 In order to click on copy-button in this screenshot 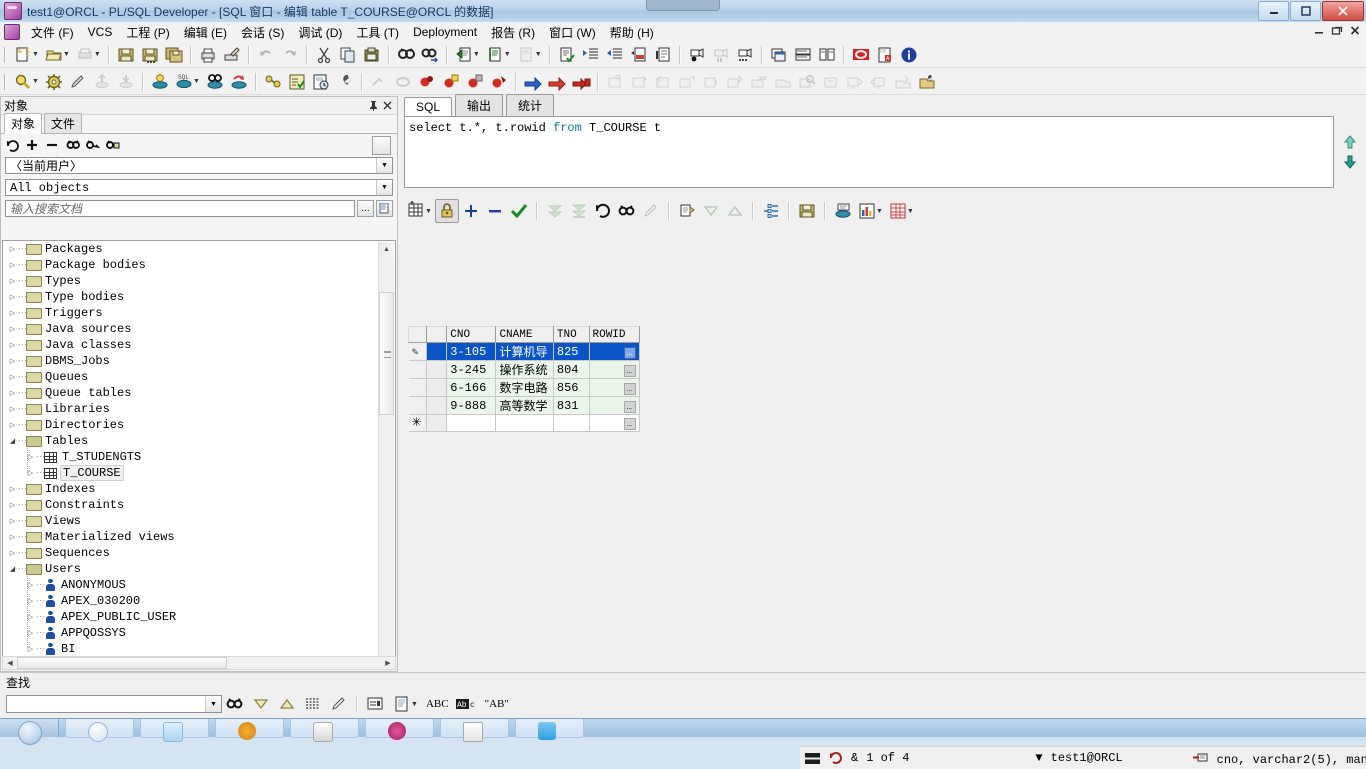, I will do `click(348, 55)`.